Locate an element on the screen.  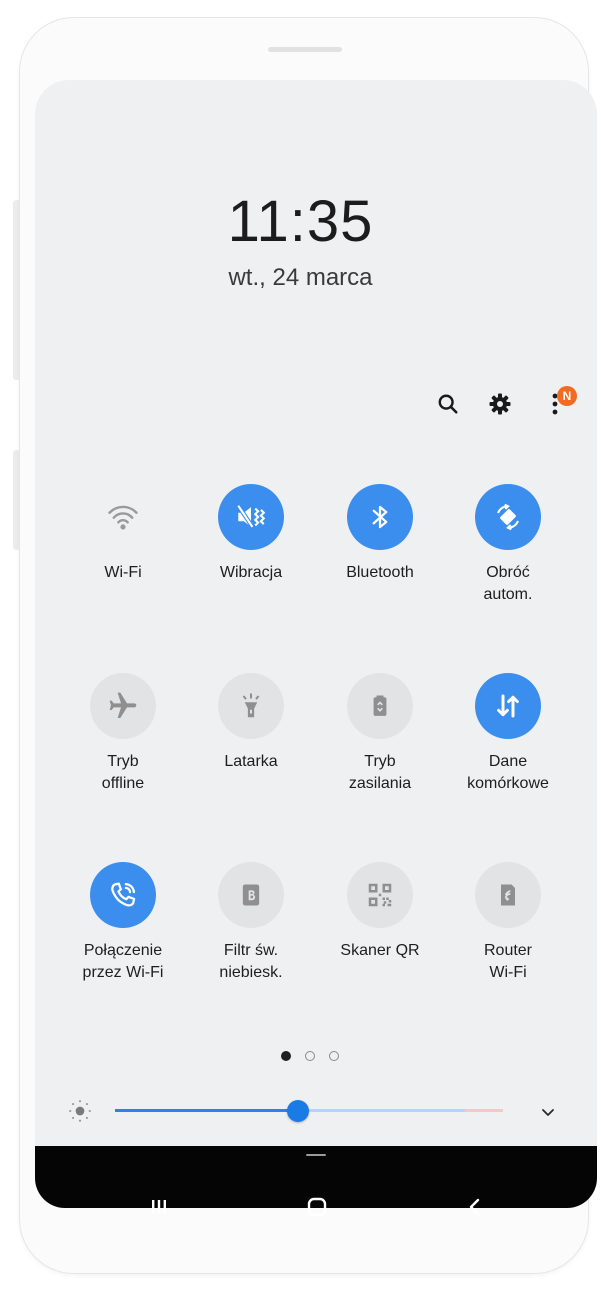
brightness-track-high is located at coordinates (484, 1110).